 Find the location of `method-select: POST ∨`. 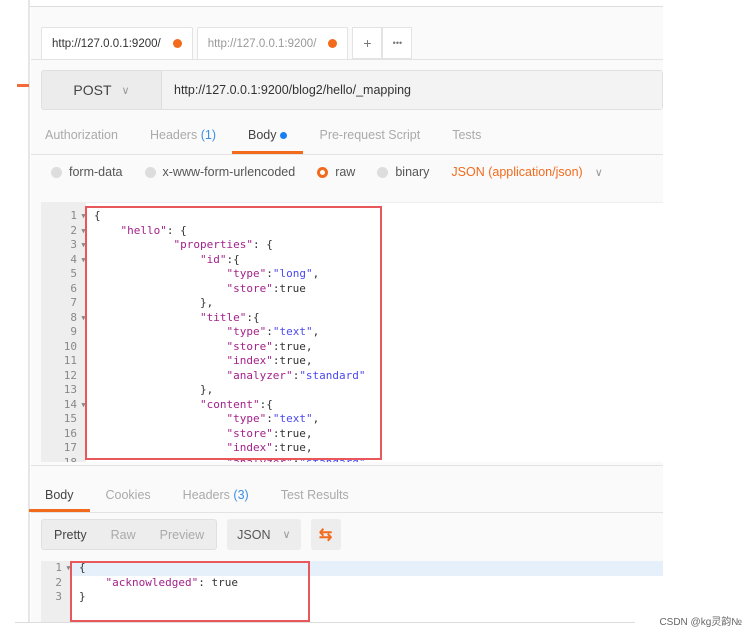

method-select: POST ∨ is located at coordinates (102, 90).